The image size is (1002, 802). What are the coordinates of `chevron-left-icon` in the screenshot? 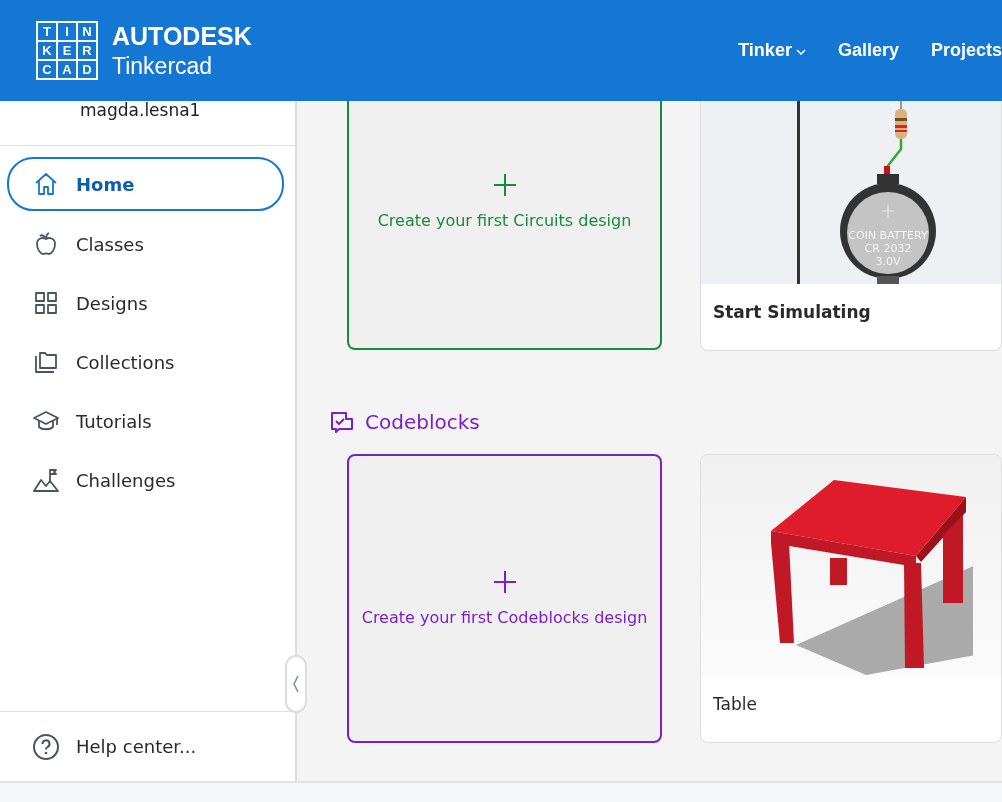 It's located at (296, 684).